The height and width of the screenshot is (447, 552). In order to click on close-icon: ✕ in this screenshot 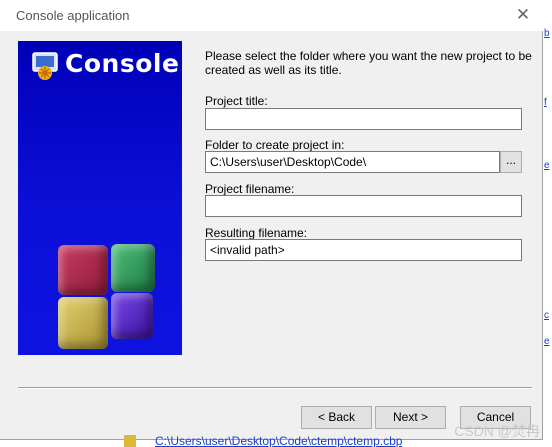, I will do `click(523, 15)`.